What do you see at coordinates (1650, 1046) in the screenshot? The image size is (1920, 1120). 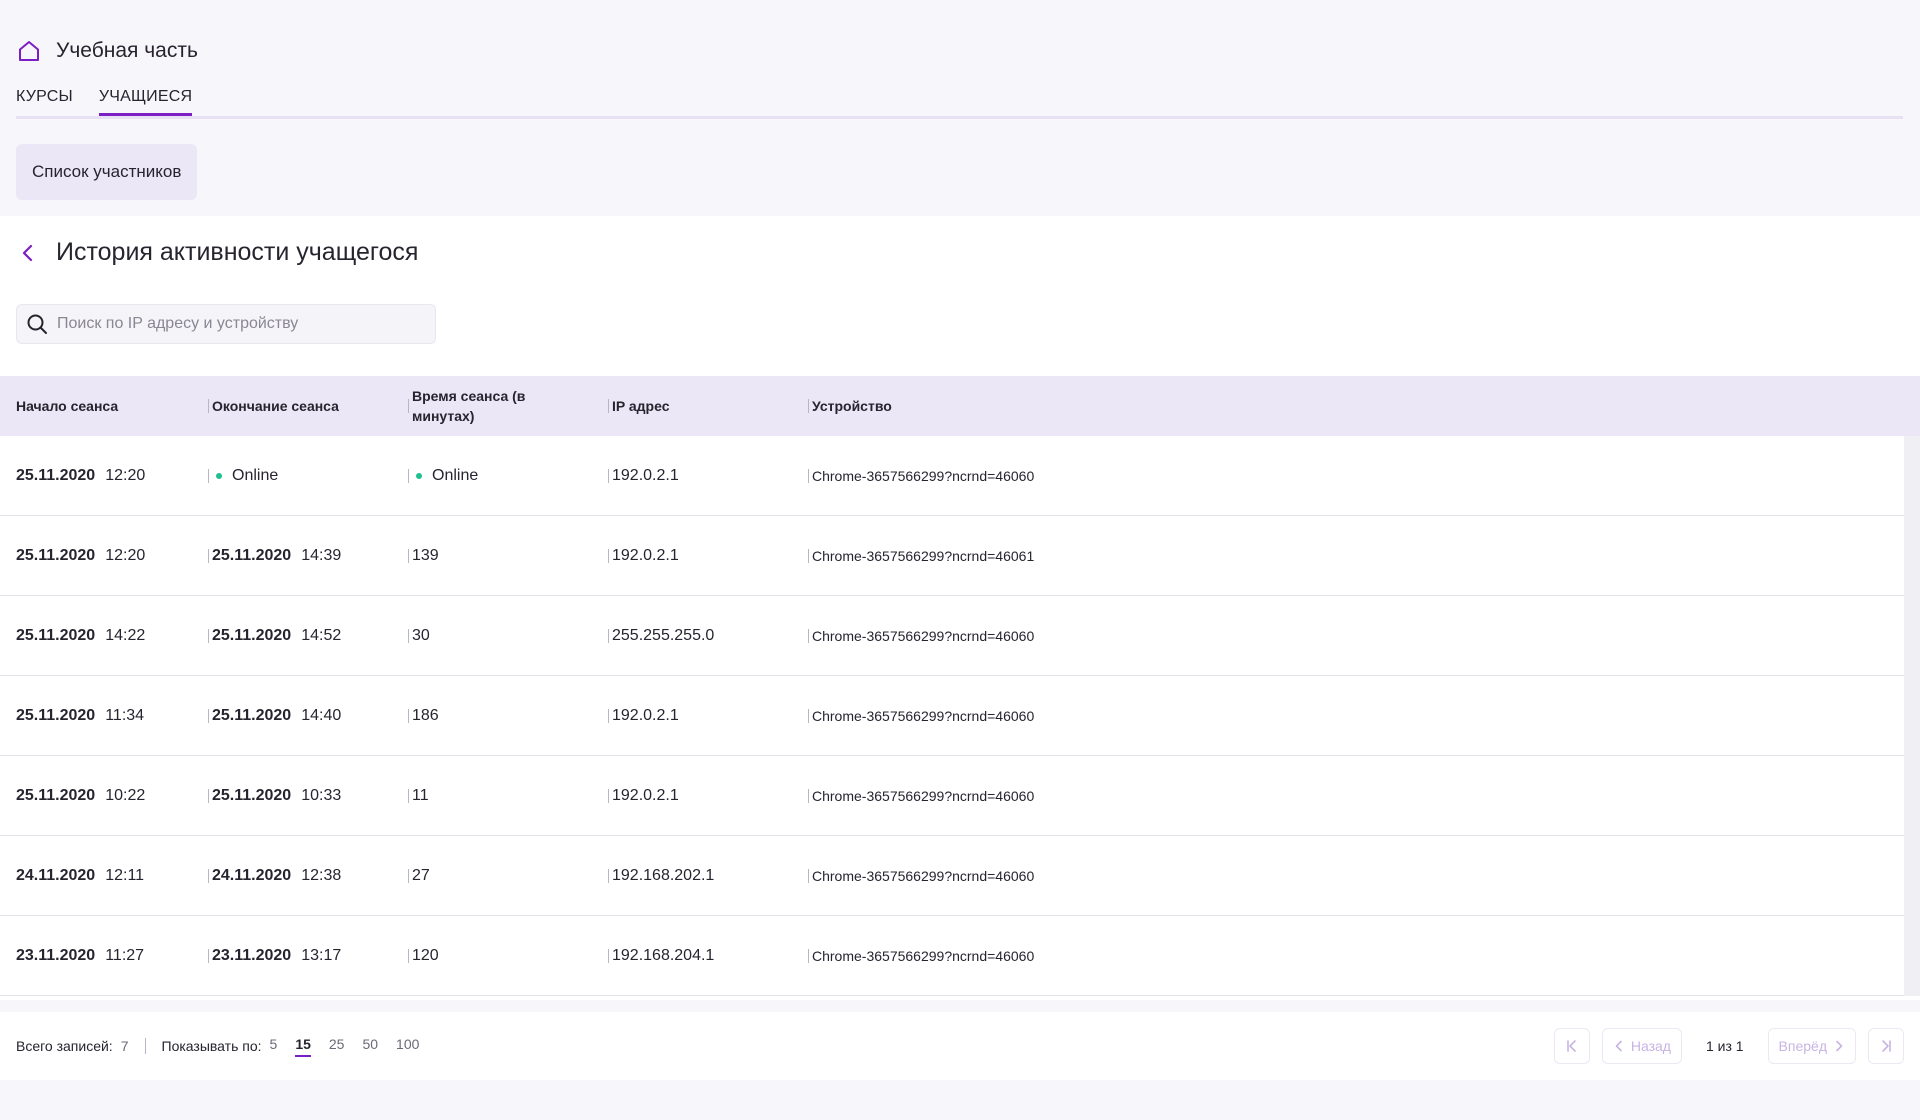 I see `prev-label: Назад` at bounding box center [1650, 1046].